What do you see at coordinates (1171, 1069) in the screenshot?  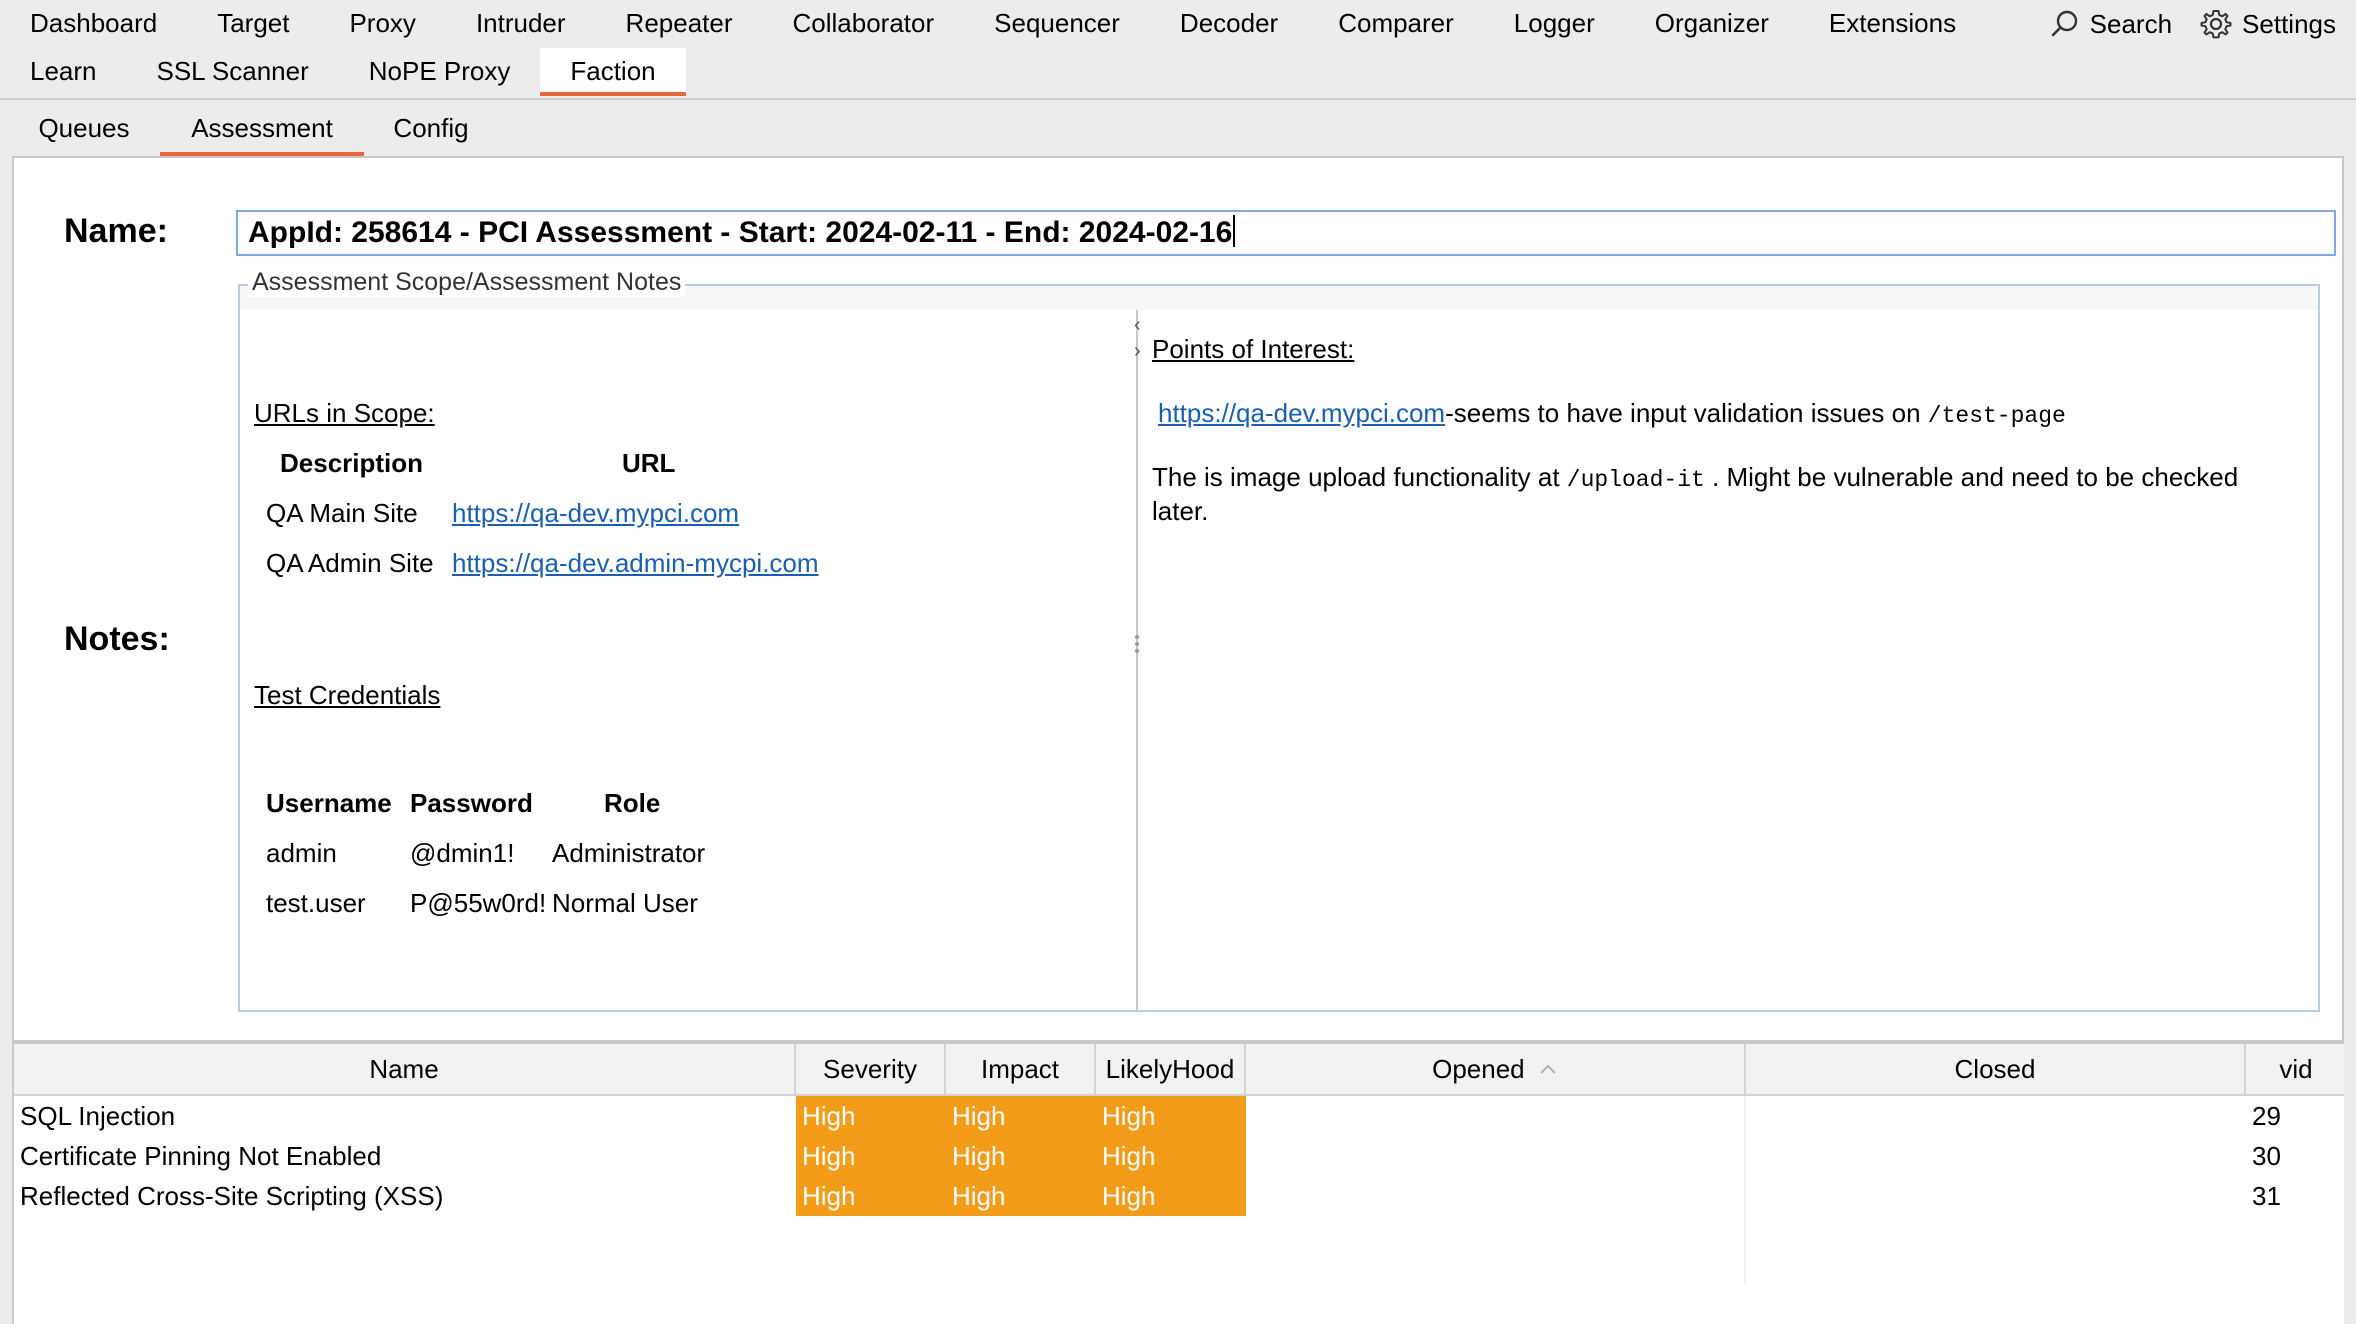 I see `column-header-likelyhood: LikelyHood` at bounding box center [1171, 1069].